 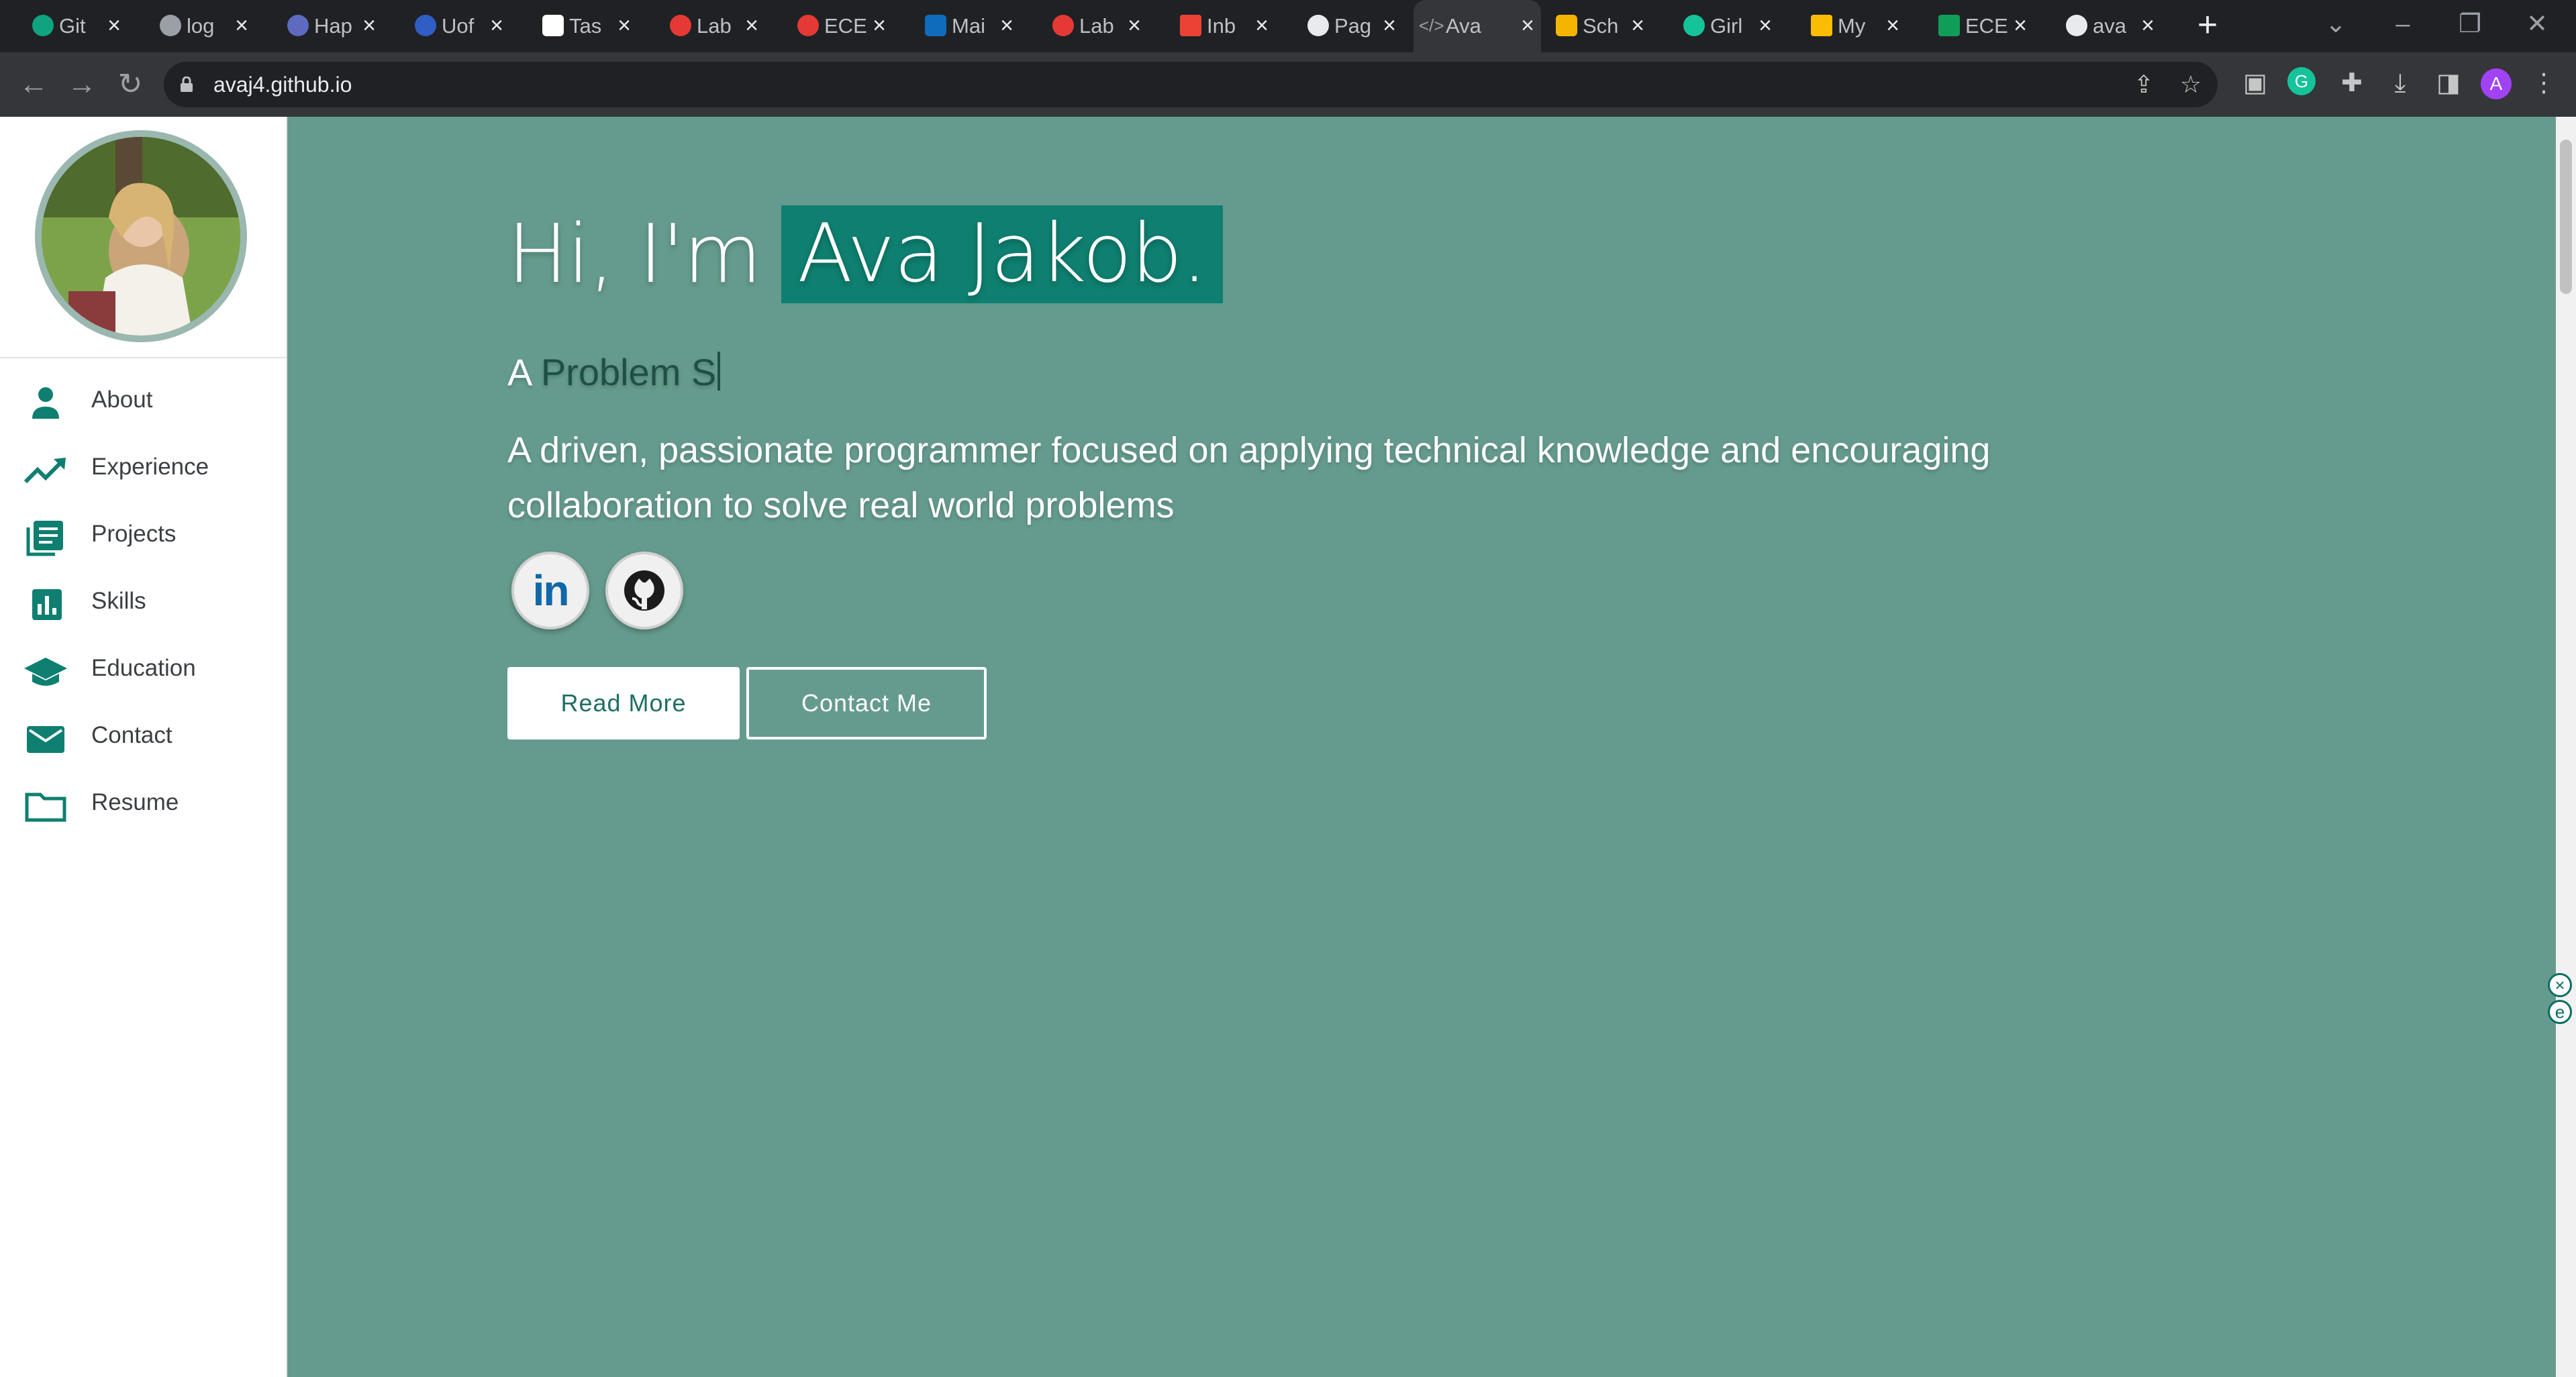 I want to click on sidepanel-icon: ◨, so click(x=2448, y=83).